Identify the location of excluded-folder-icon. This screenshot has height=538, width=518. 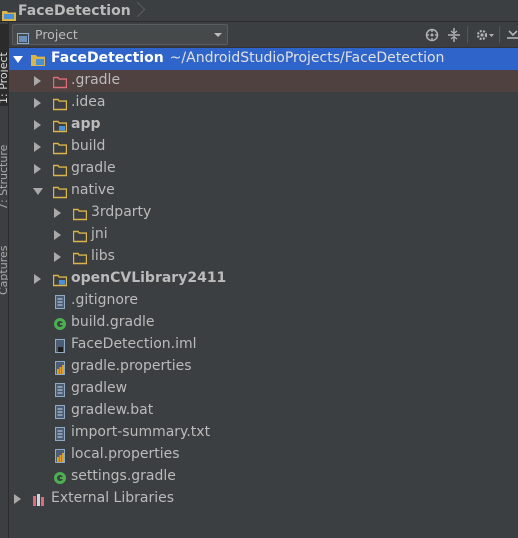
(60, 81).